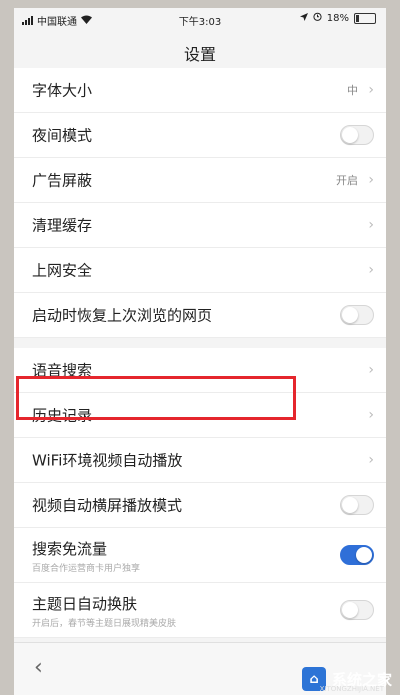 This screenshot has height=695, width=400. Describe the element at coordinates (62, 225) in the screenshot. I see `setting-label: 清理缓存` at that location.